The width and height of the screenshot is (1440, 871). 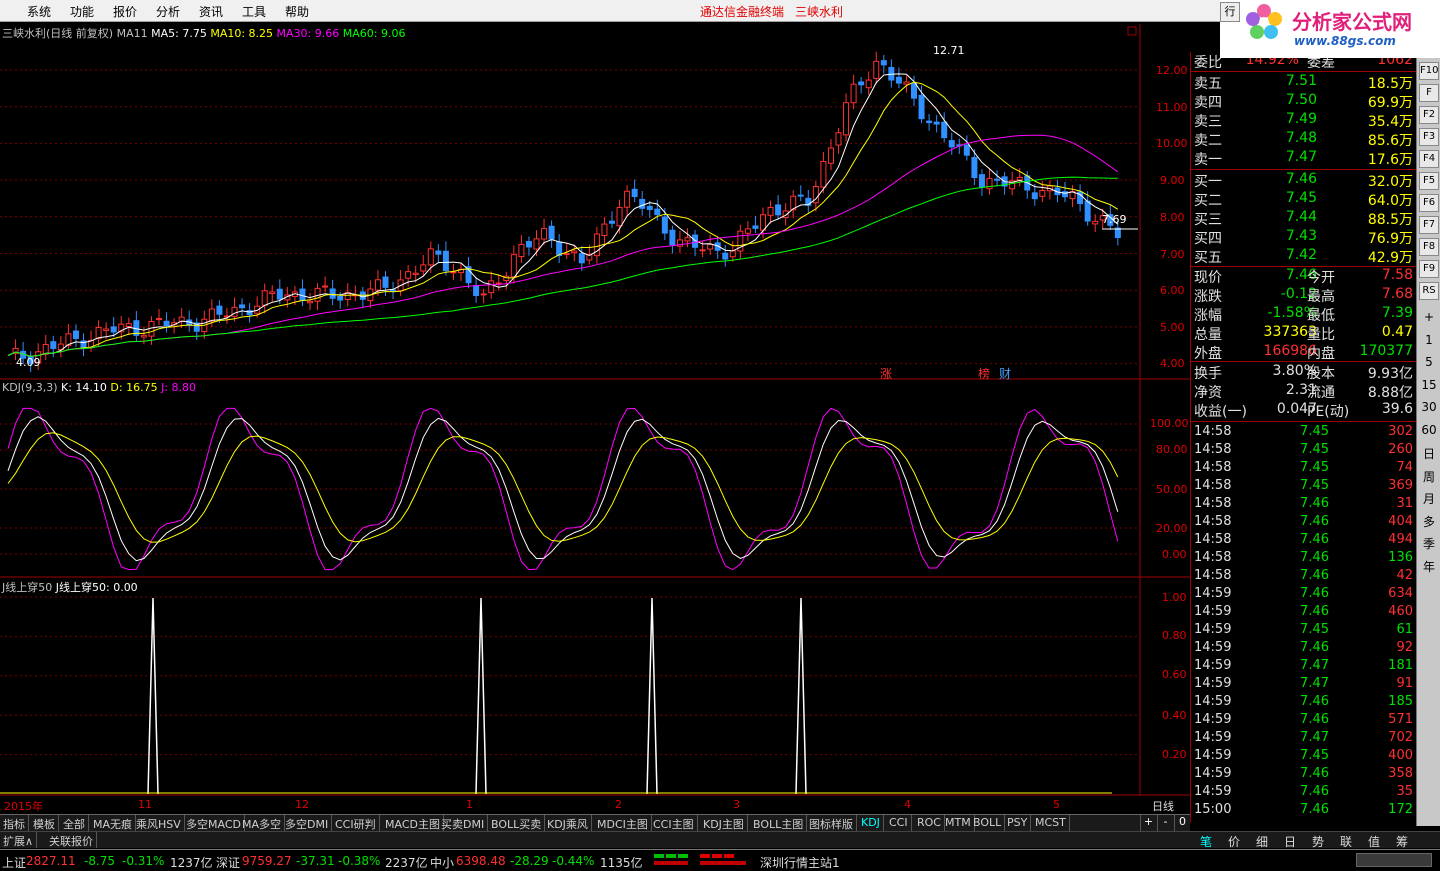 I want to click on indicator-tab: MA多空, so click(x=262, y=823).